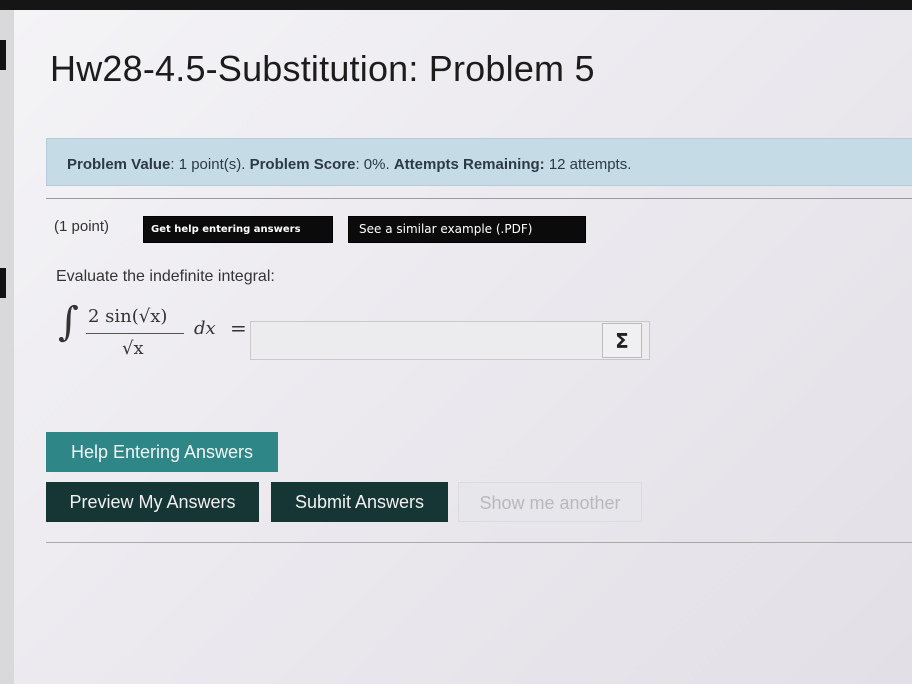  What do you see at coordinates (205, 328) in the screenshot?
I see `differential: dx` at bounding box center [205, 328].